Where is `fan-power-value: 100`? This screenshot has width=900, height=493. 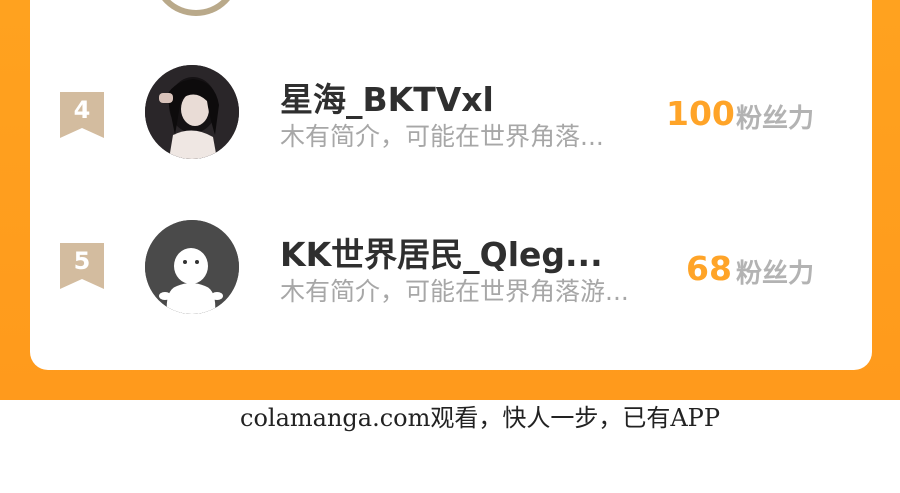 fan-power-value: 100 is located at coordinates (700, 113).